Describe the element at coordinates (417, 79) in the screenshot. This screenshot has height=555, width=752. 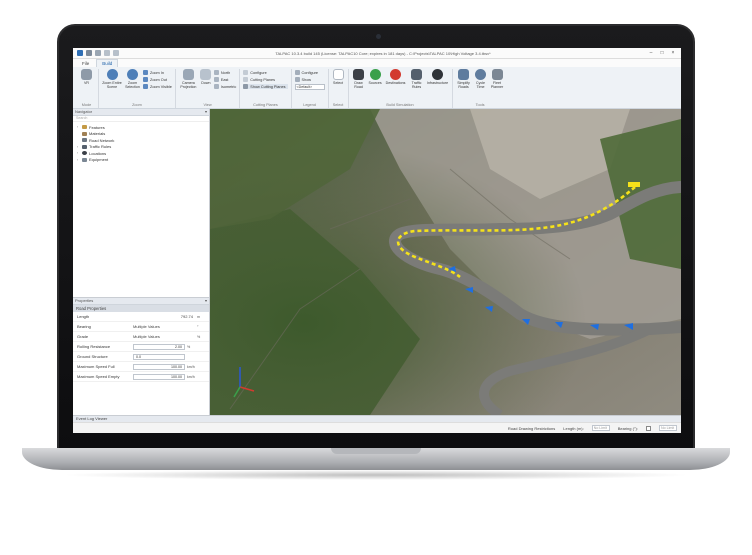
I see `traffic-rules-button: Traffic Rules` at that location.